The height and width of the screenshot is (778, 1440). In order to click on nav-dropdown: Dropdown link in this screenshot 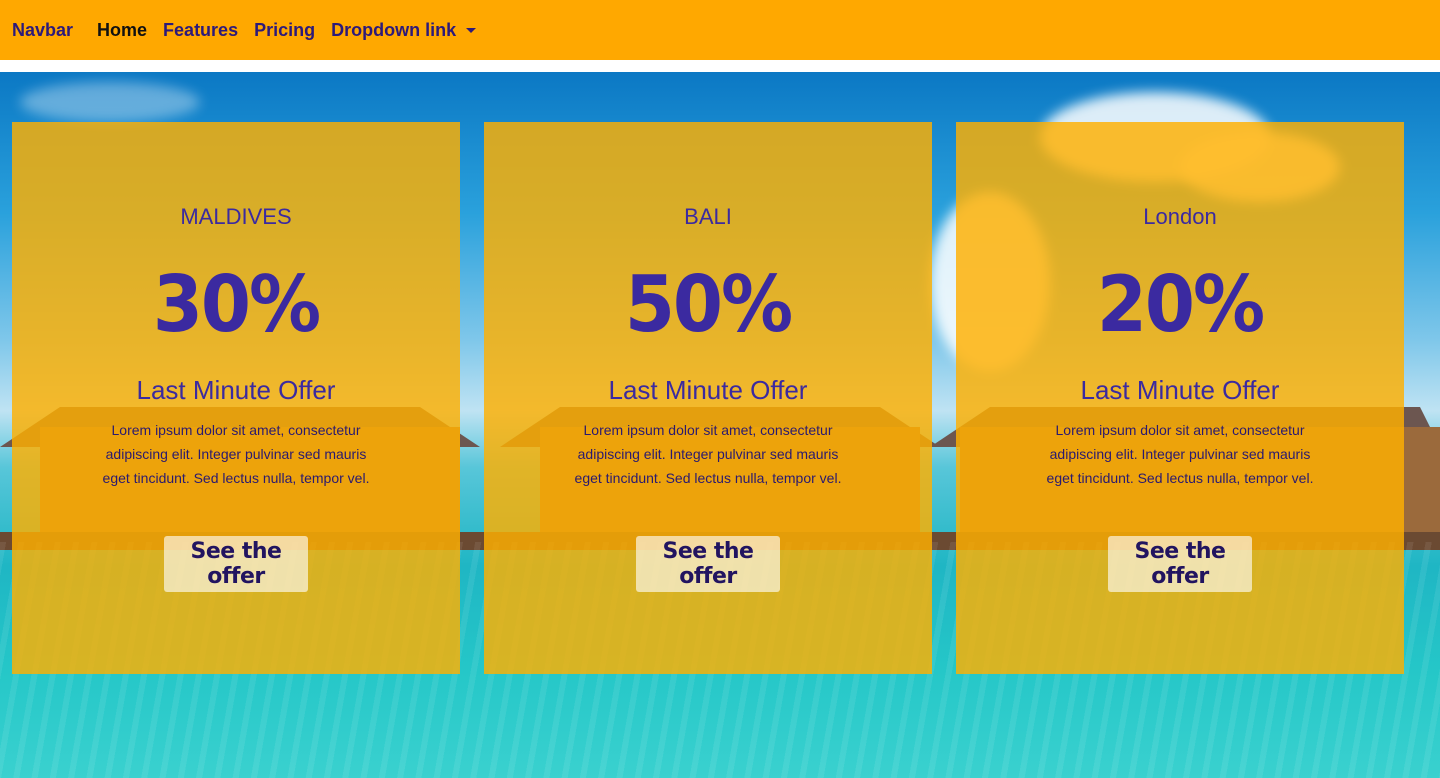, I will do `click(404, 30)`.